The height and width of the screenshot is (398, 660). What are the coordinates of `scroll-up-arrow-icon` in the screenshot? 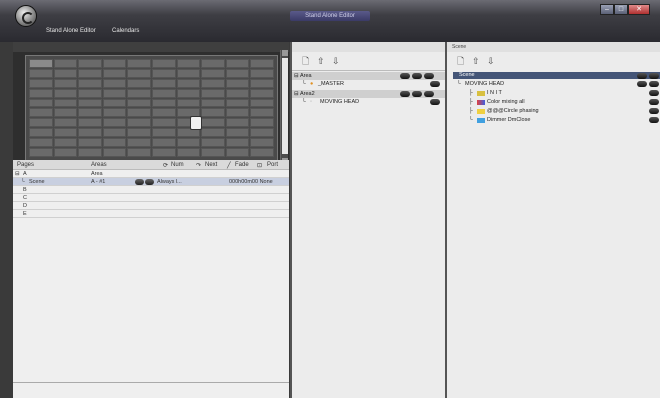 It's located at (285, 53).